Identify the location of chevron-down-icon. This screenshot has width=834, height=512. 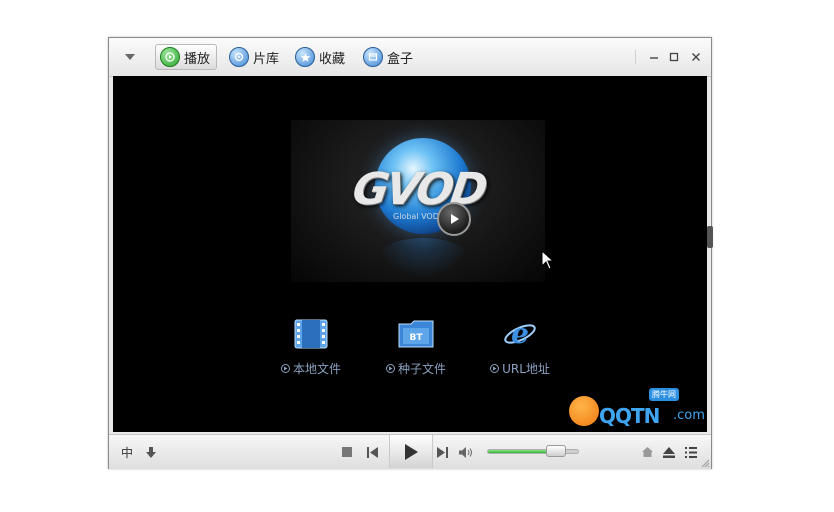
(130, 57).